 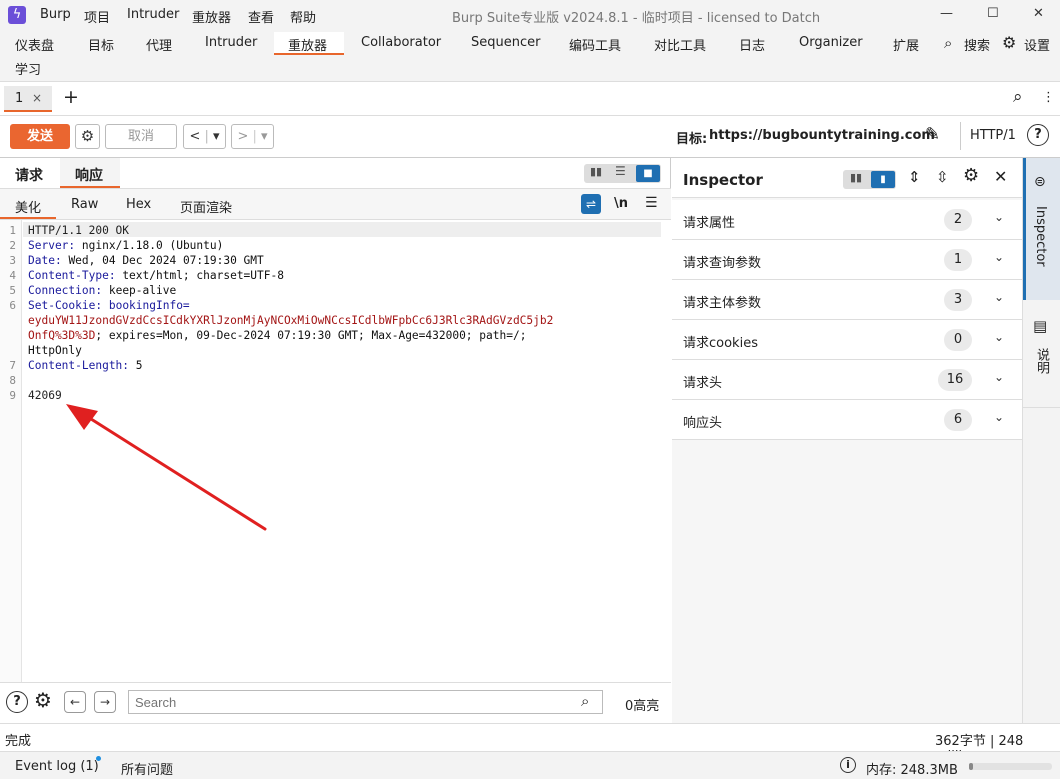 What do you see at coordinates (84, 204) in the screenshot?
I see `view-raw: Raw` at bounding box center [84, 204].